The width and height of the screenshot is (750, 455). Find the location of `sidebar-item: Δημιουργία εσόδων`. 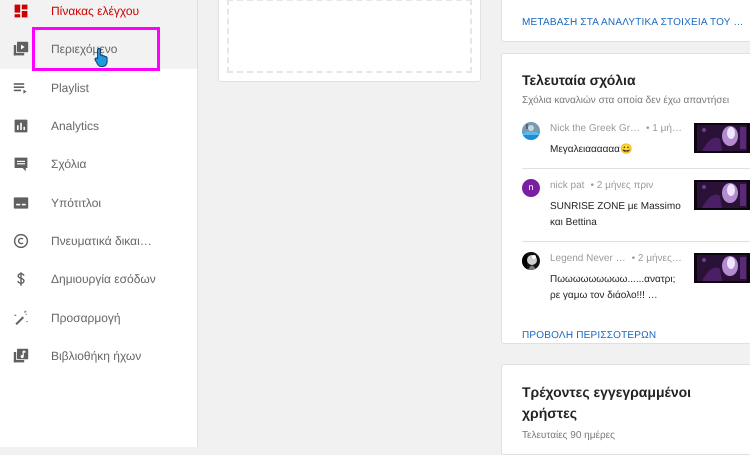

sidebar-item: Δημιουργία εσόδων is located at coordinates (98, 279).